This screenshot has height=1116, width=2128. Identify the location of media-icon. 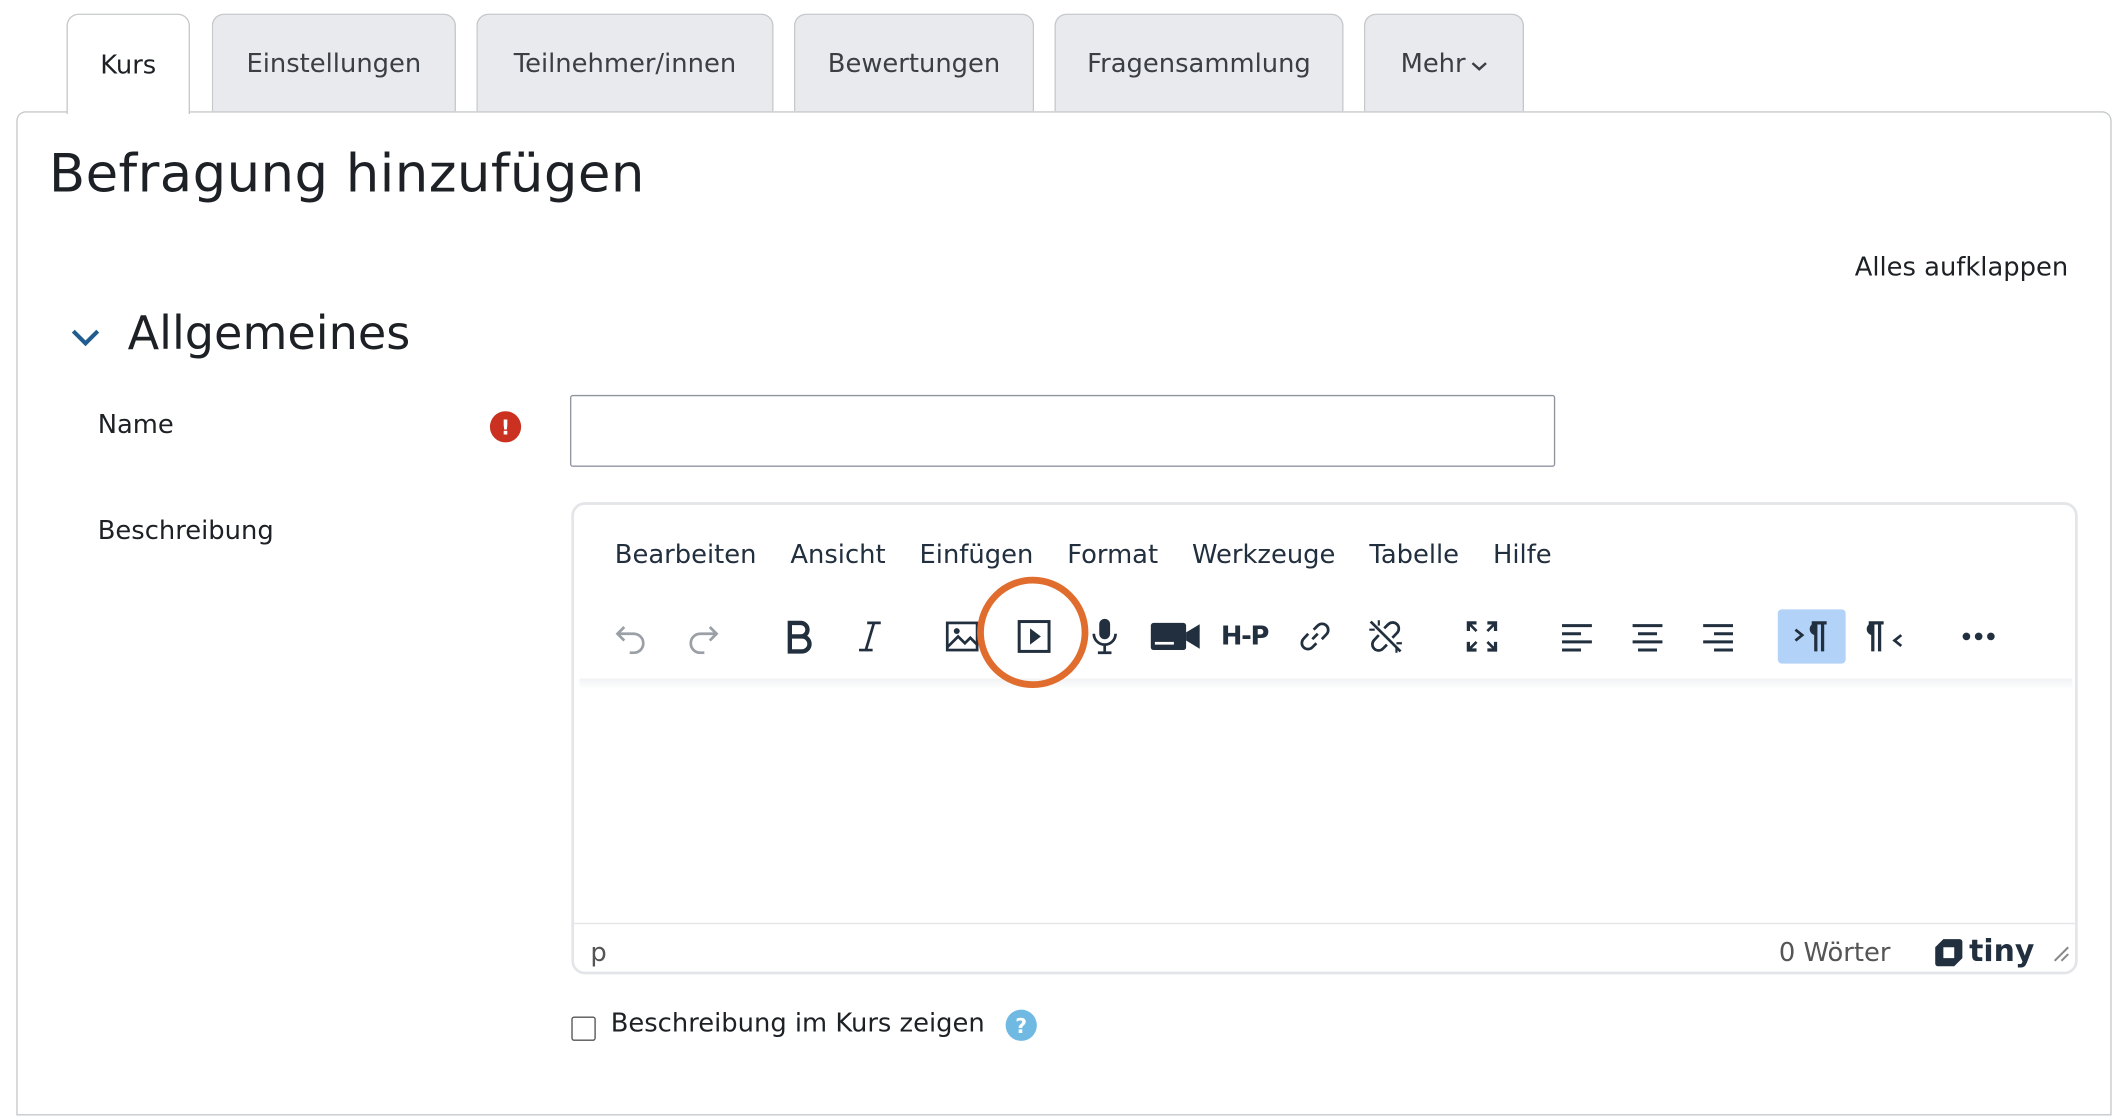
(1034, 636).